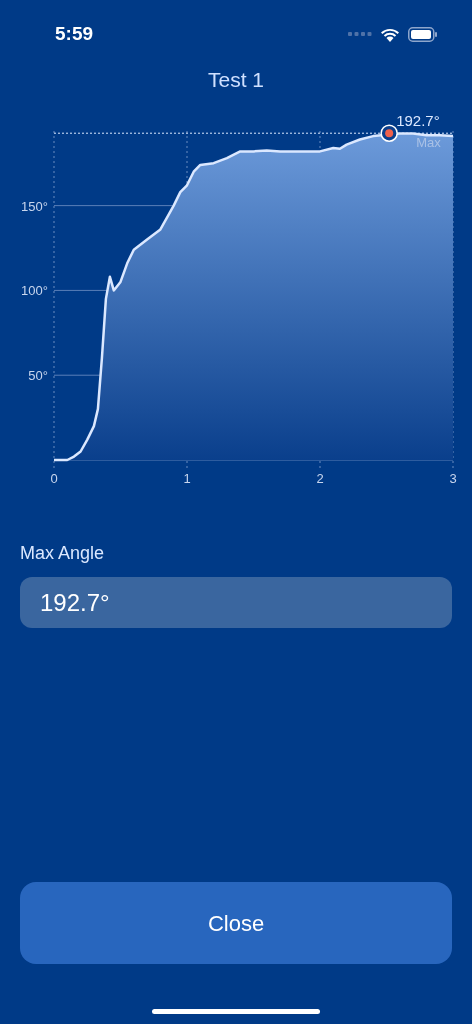 The height and width of the screenshot is (1024, 472). Describe the element at coordinates (423, 34) in the screenshot. I see `battery-icon` at that location.